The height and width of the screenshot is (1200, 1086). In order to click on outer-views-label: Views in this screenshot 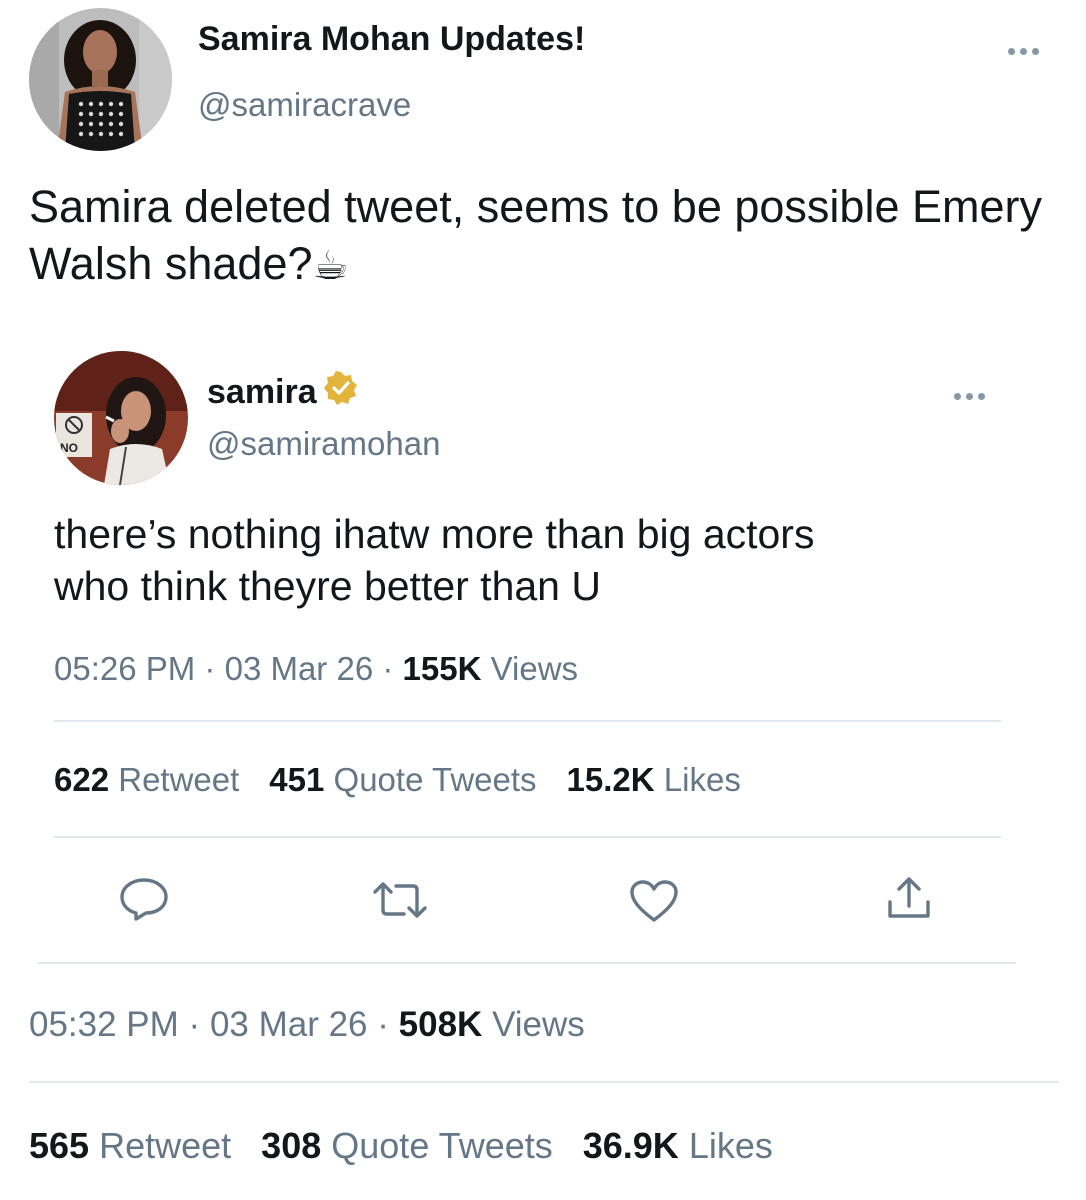, I will do `click(538, 1024)`.